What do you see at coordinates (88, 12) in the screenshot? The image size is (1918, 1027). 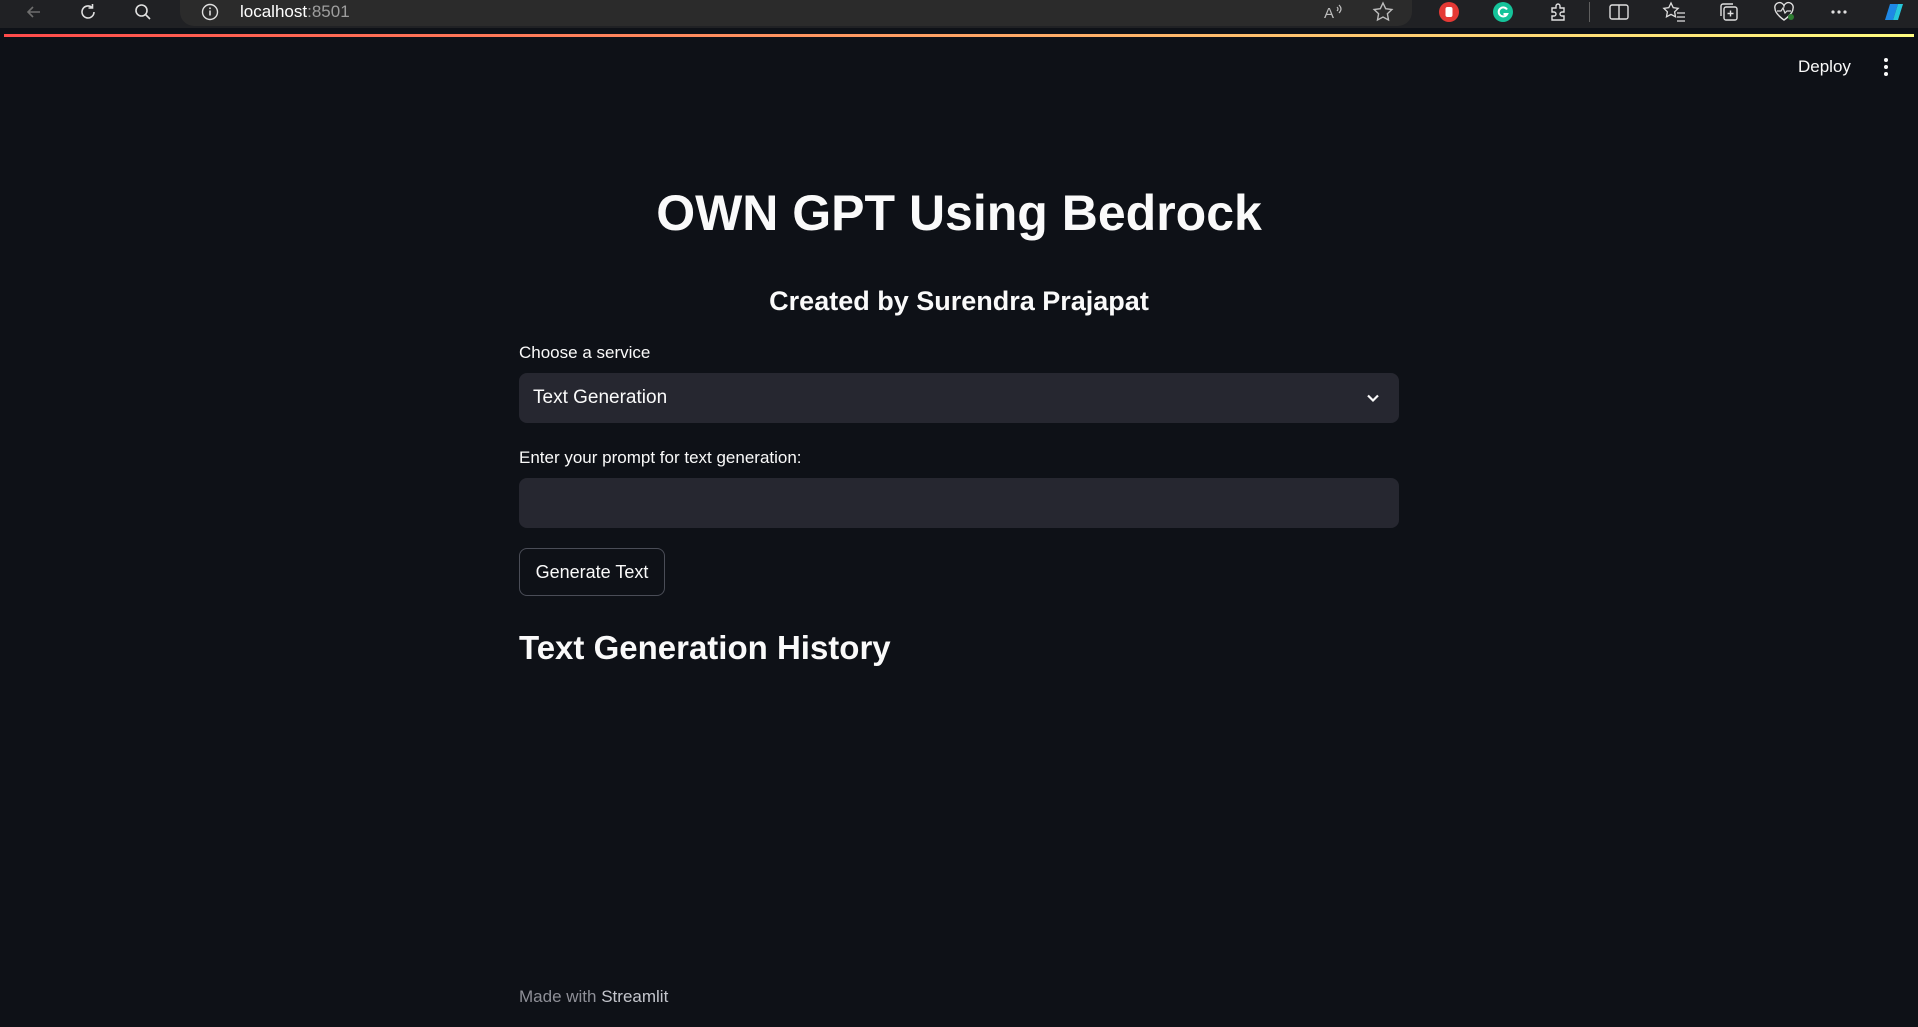 I see `refresh-icon` at bounding box center [88, 12].